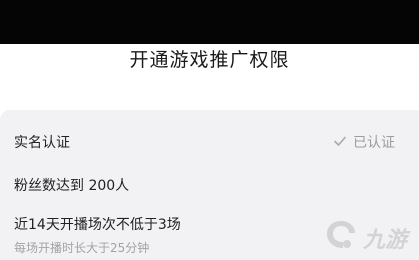 The width and height of the screenshot is (419, 260). Describe the element at coordinates (209, 60) in the screenshot. I see `page-title: 开通游戏推广权限` at that location.